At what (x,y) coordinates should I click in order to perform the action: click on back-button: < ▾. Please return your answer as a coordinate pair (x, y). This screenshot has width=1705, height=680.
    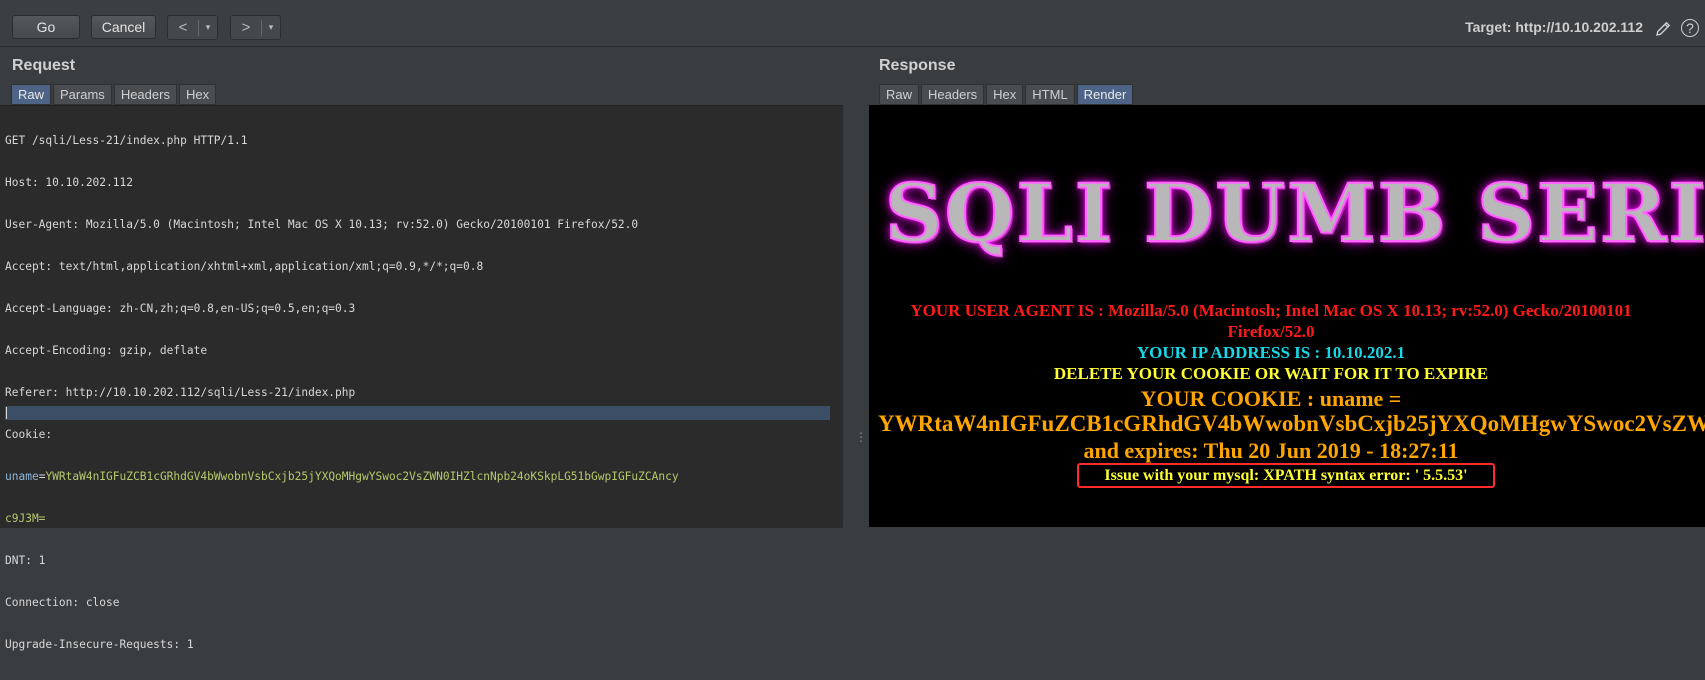
    Looking at the image, I should click on (192, 27).